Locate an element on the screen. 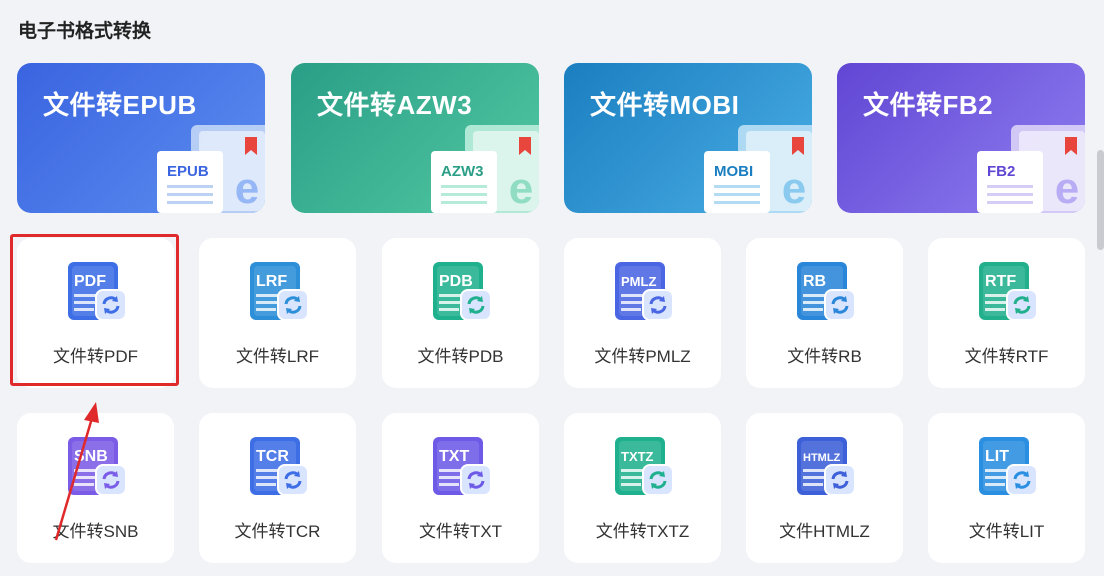  card-txtz: TXTZ 文件转TXTZ is located at coordinates (642, 488).